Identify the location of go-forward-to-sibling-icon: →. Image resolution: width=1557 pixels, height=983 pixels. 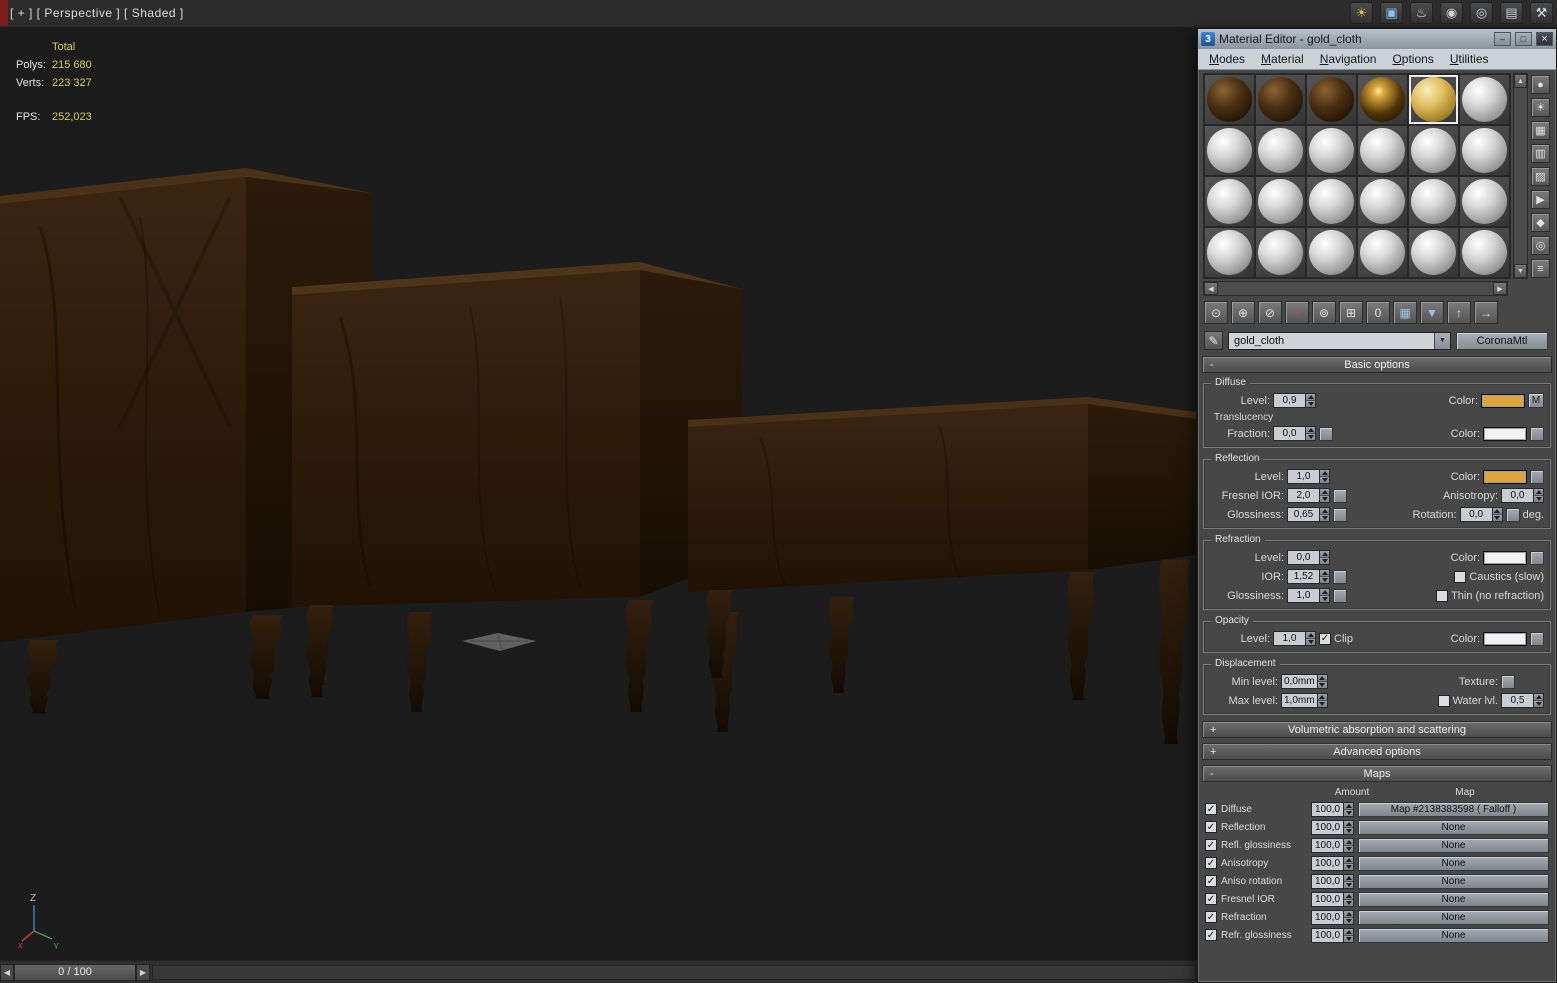
(1486, 312).